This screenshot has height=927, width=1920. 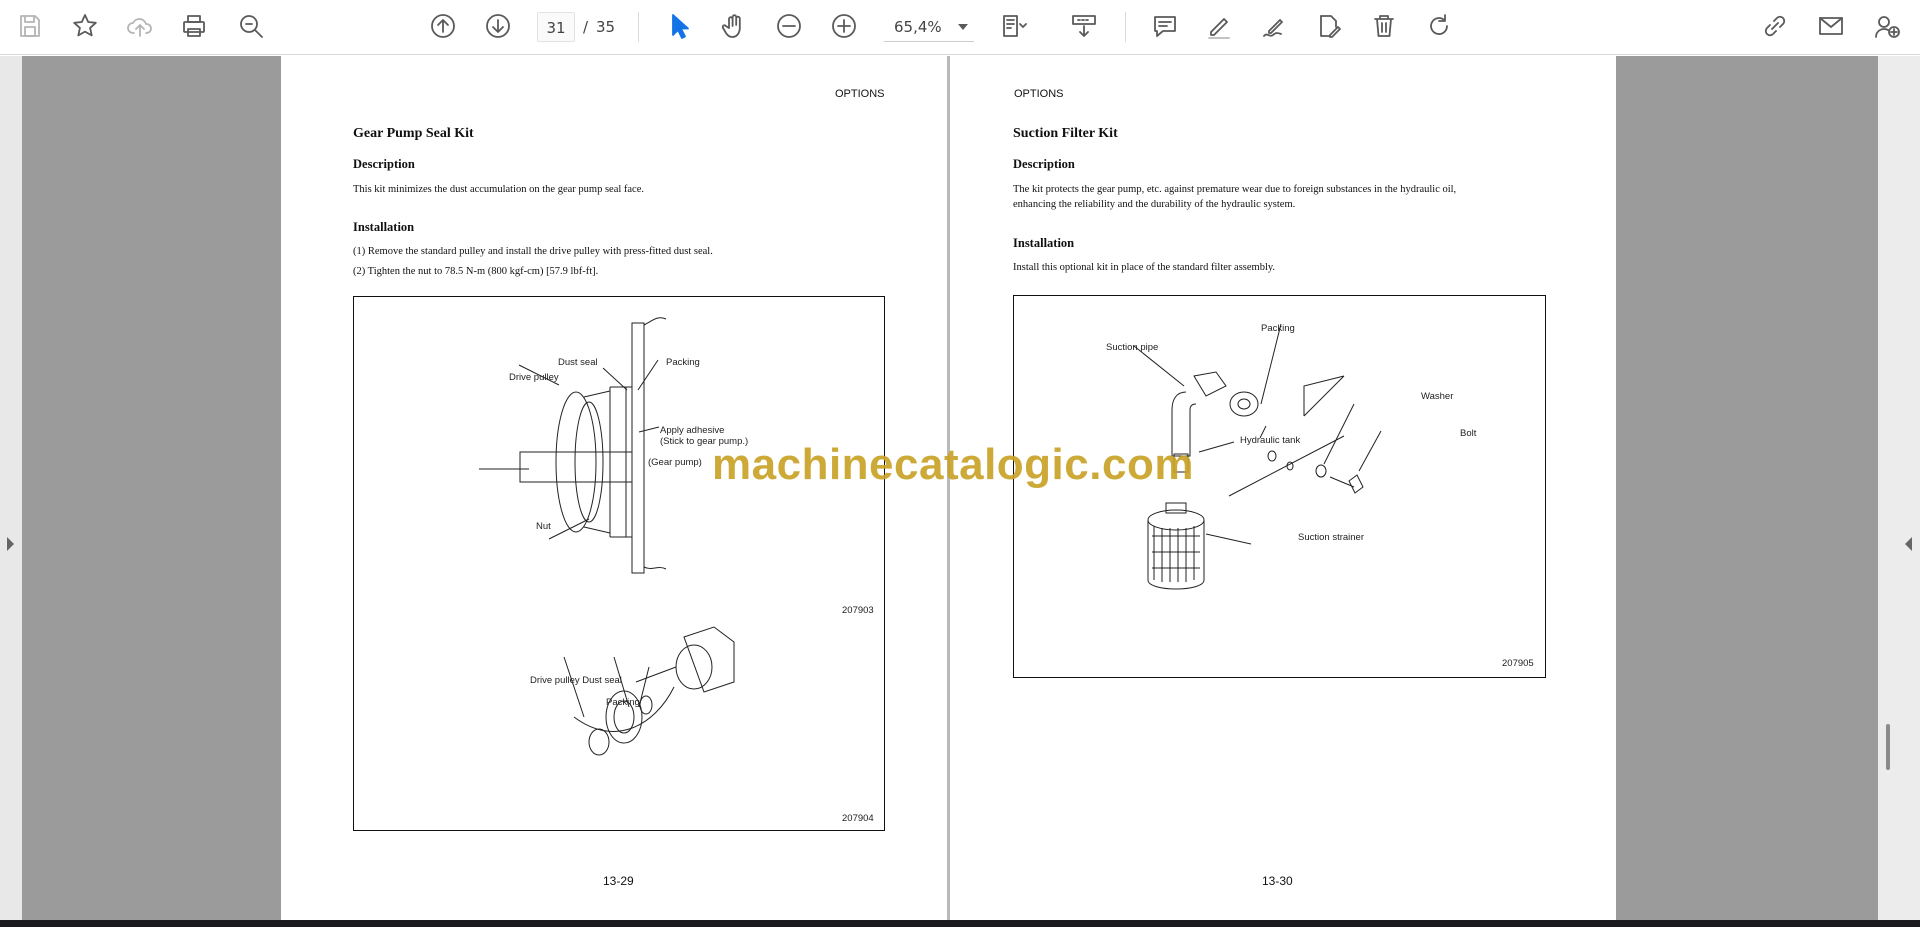 What do you see at coordinates (789, 26) in the screenshot?
I see `zoom-out-icon` at bounding box center [789, 26].